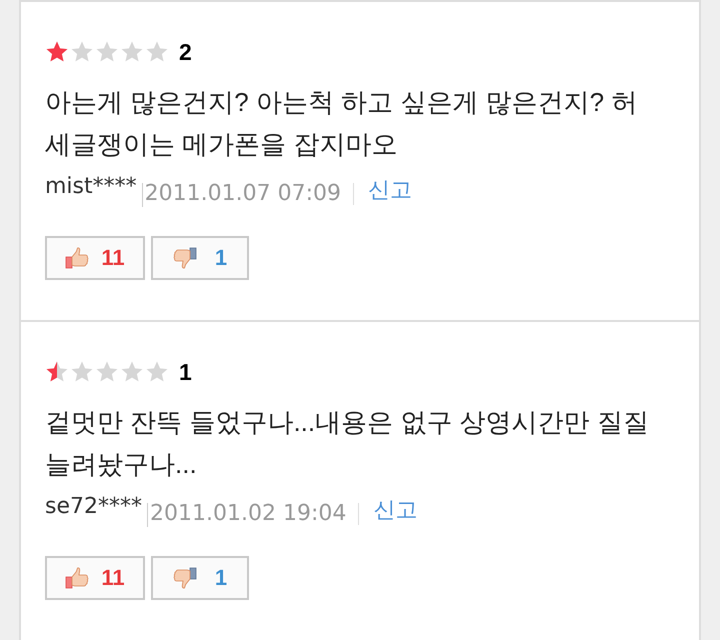 This screenshot has width=720, height=640. I want to click on review-date: 2011.01.07 07:09, so click(242, 194).